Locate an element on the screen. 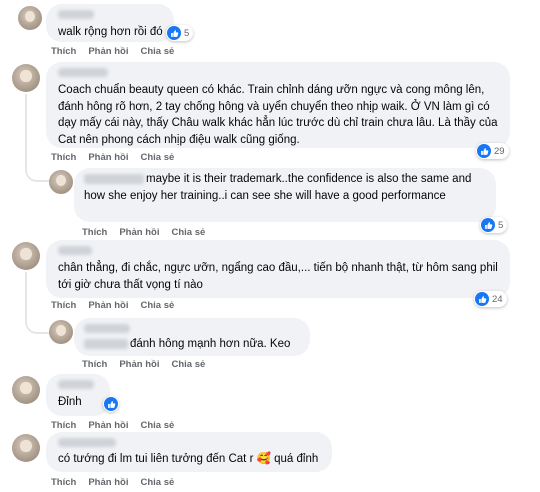 The width and height of the screenshot is (540, 492). reply-bubble: đánh hông mạnh hơn nữa. Keo is located at coordinates (192, 337).